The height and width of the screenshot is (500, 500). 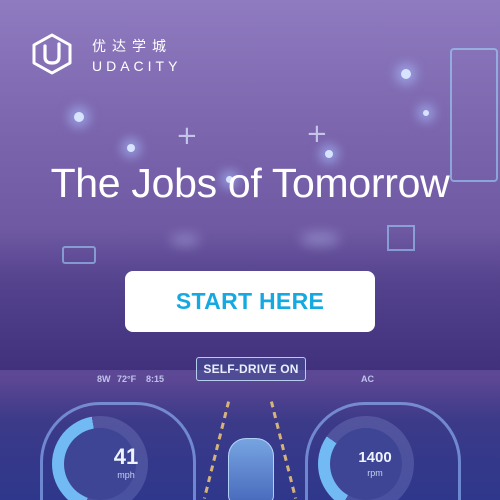 What do you see at coordinates (127, 379) in the screenshot?
I see `dashboard-temperature: 72°F` at bounding box center [127, 379].